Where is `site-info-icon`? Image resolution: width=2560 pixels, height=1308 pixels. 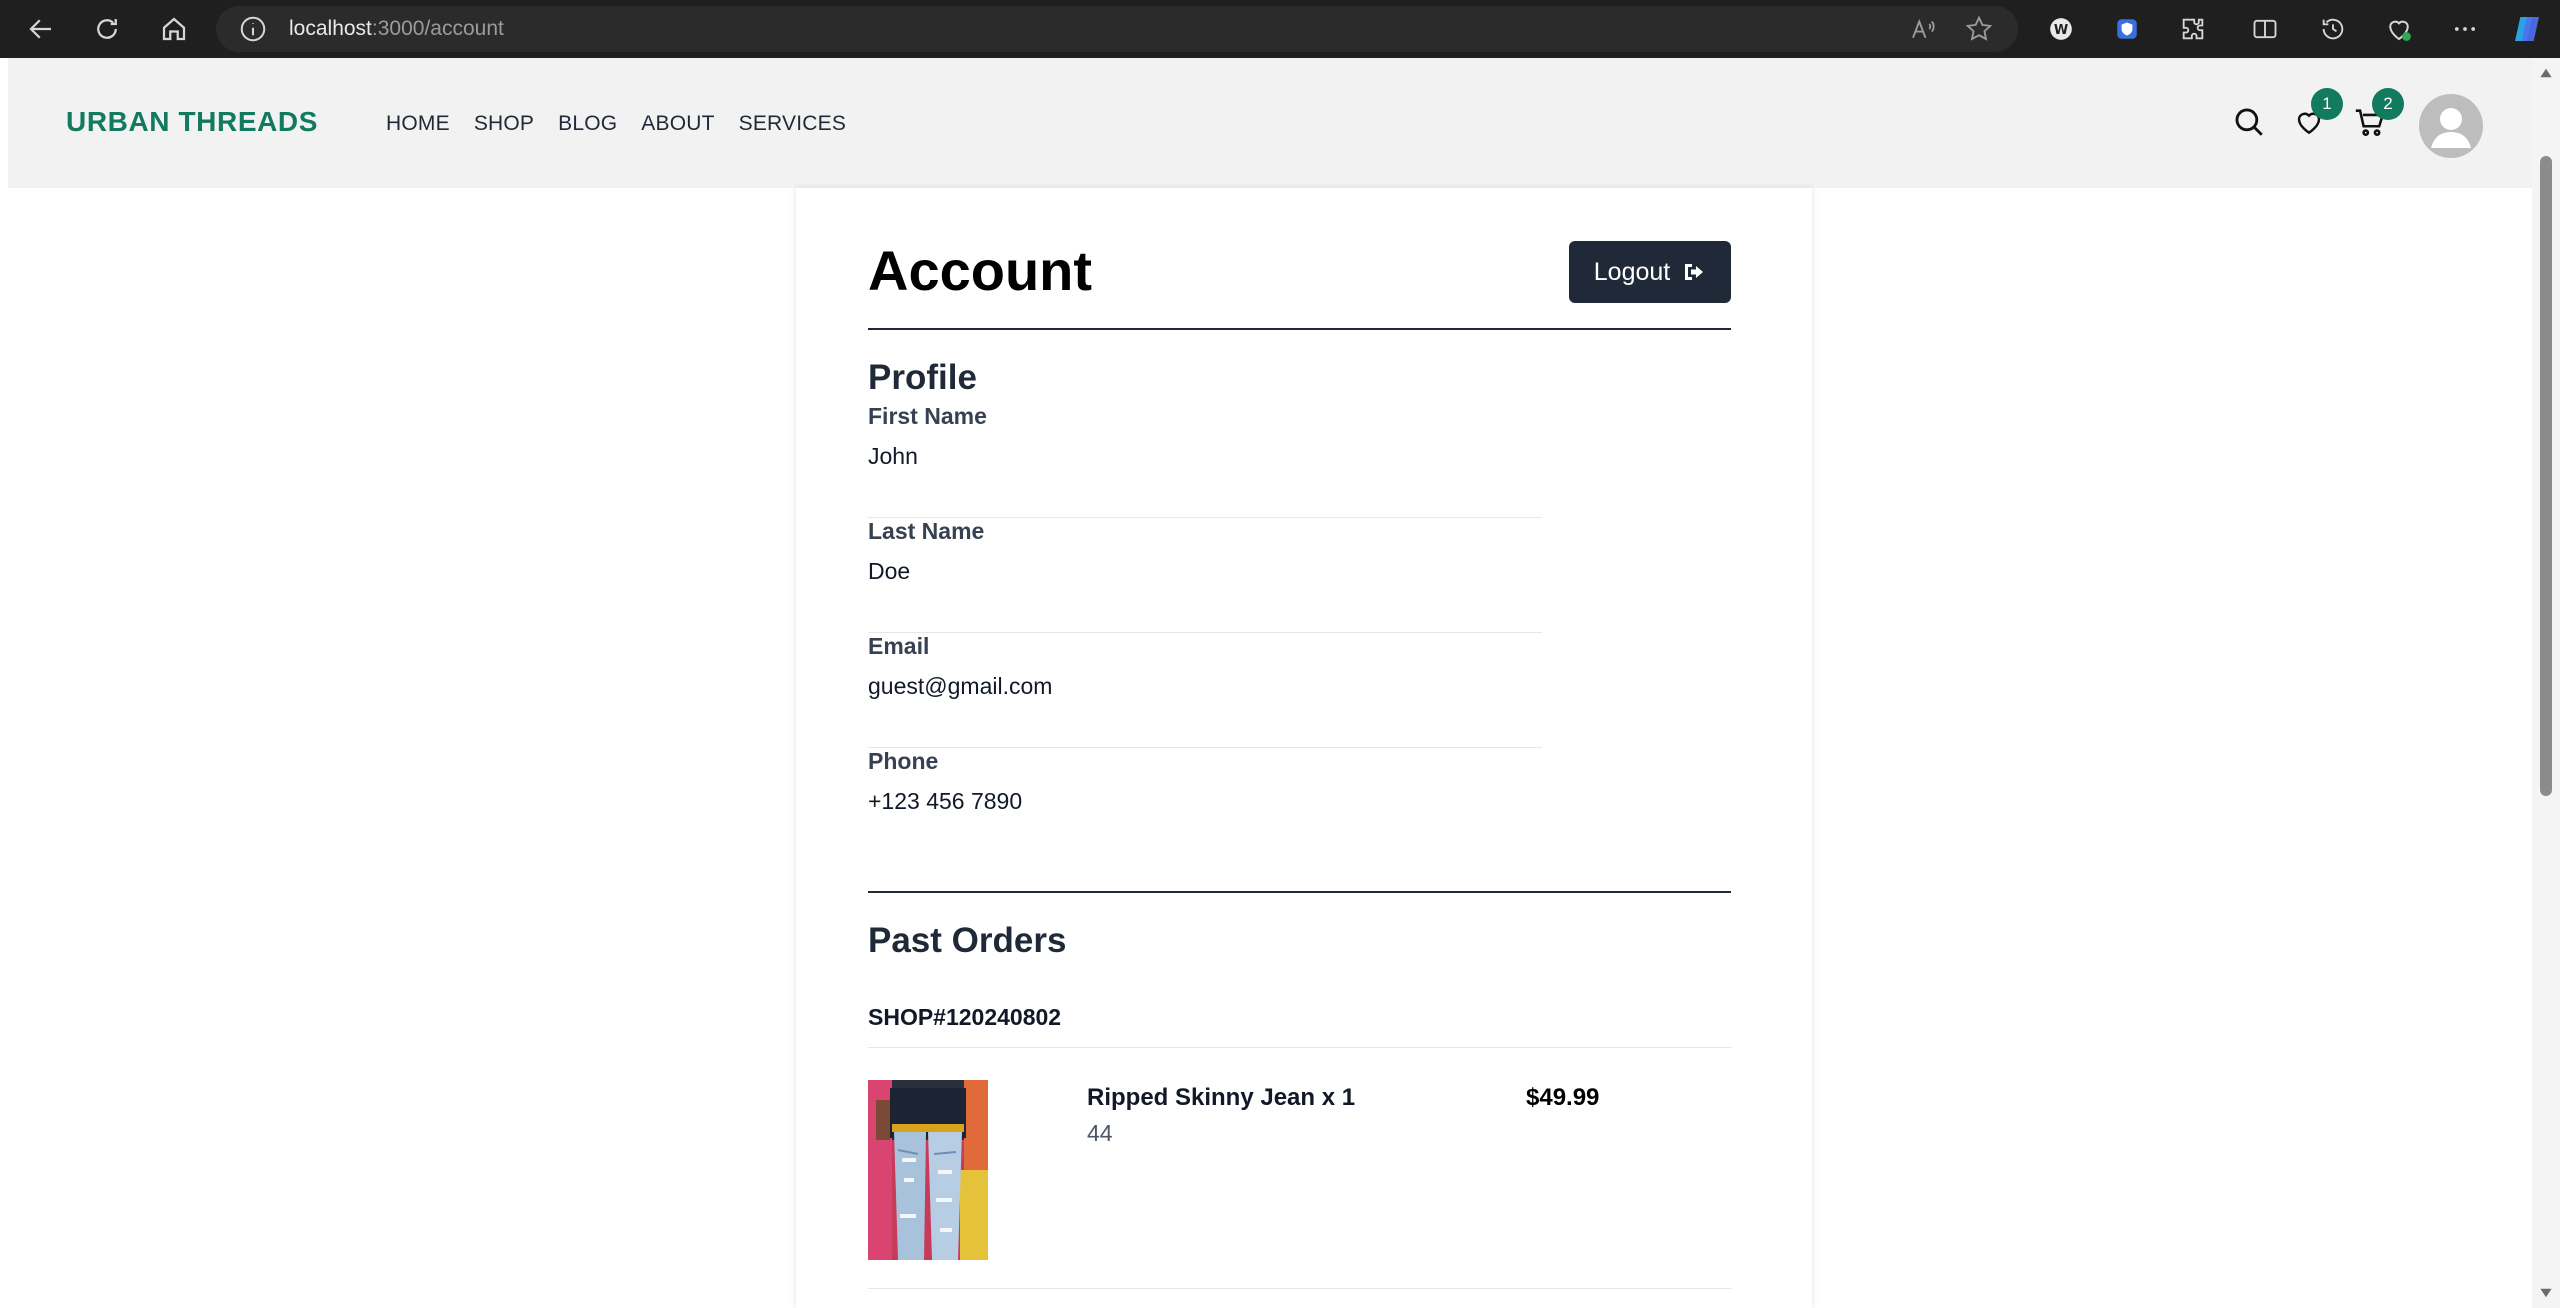 site-info-icon is located at coordinates (253, 29).